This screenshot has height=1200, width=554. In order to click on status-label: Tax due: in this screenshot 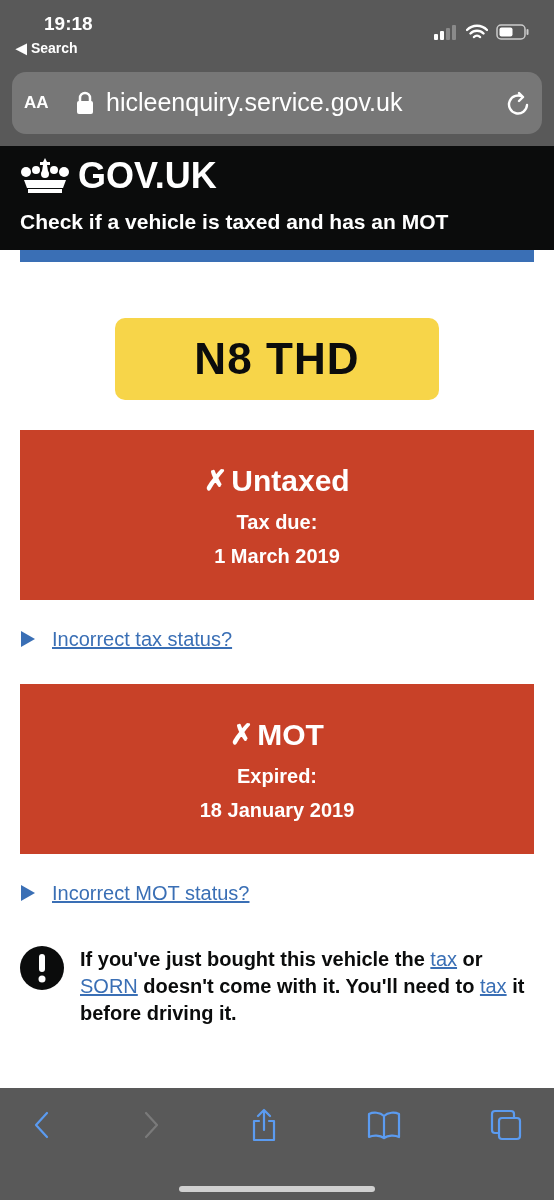, I will do `click(277, 522)`.